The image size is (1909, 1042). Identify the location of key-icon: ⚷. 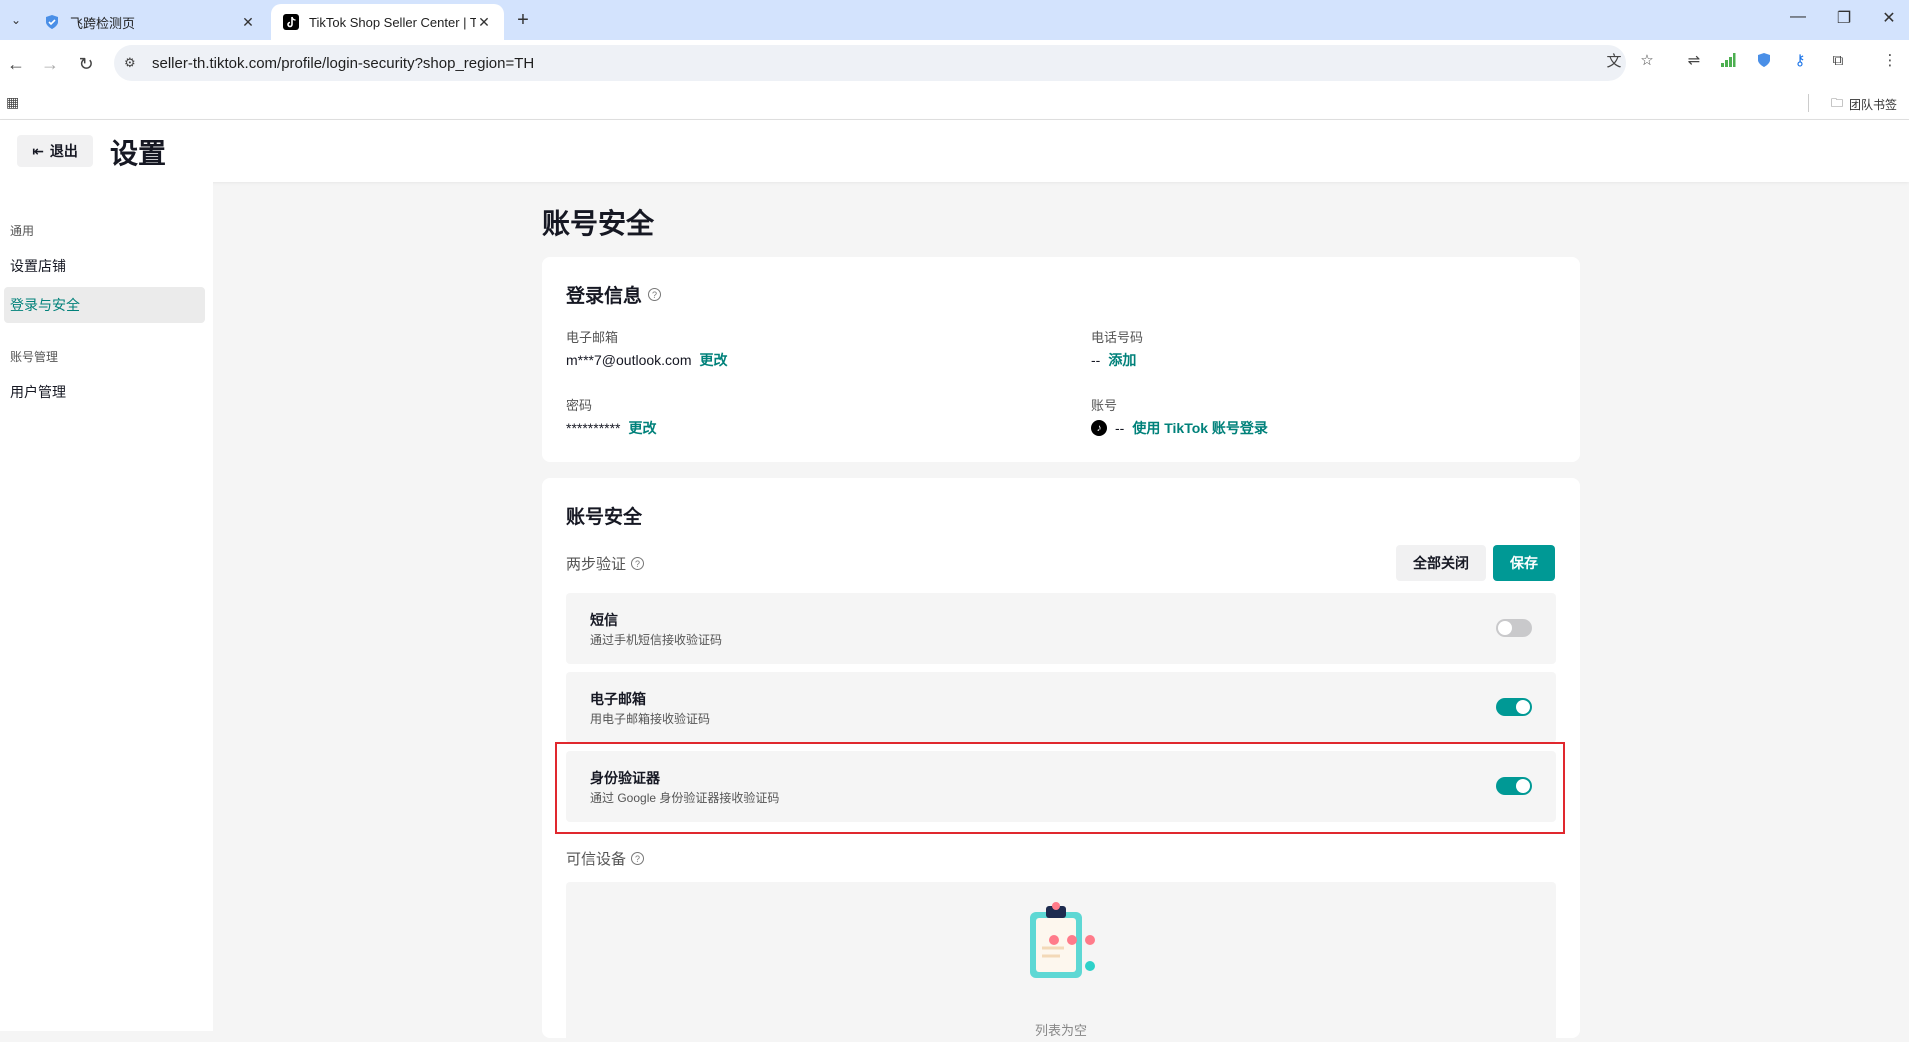
(1800, 60).